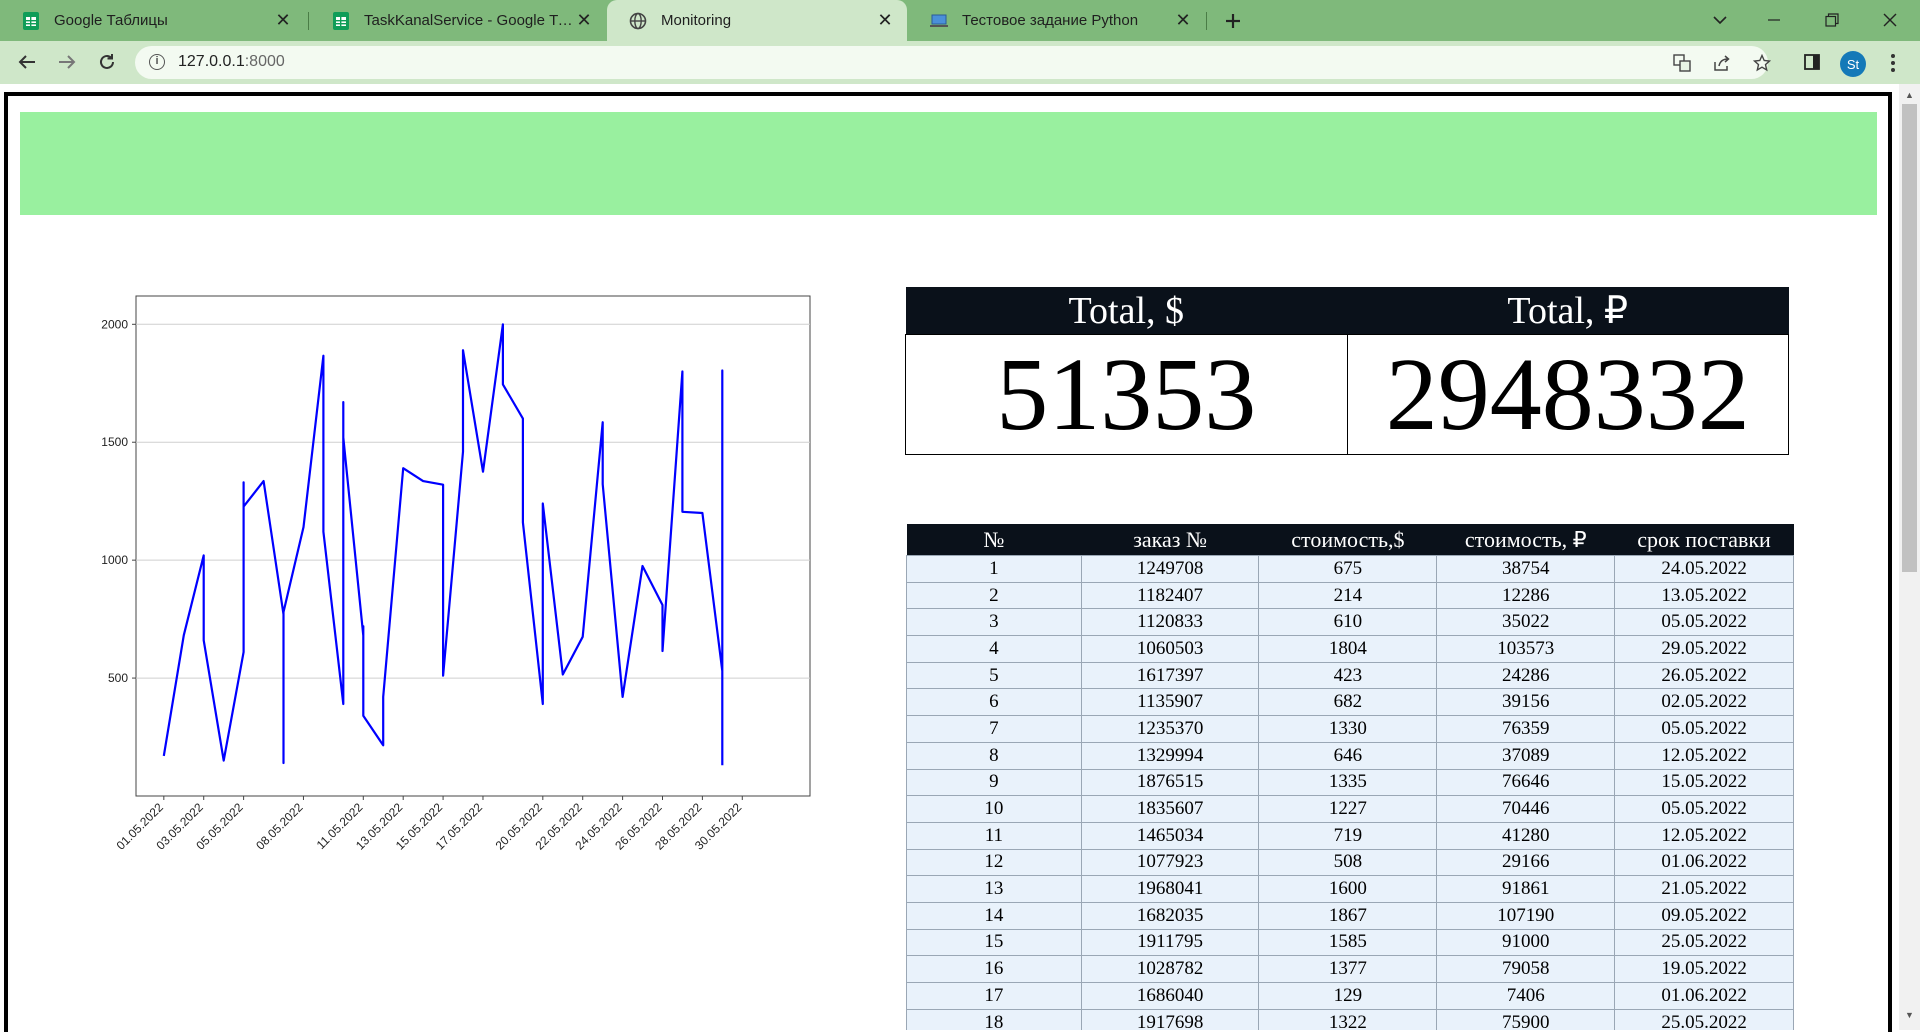  I want to click on table-row: 1 1249708 675 38754 24.05.2022, so click(1350, 569).